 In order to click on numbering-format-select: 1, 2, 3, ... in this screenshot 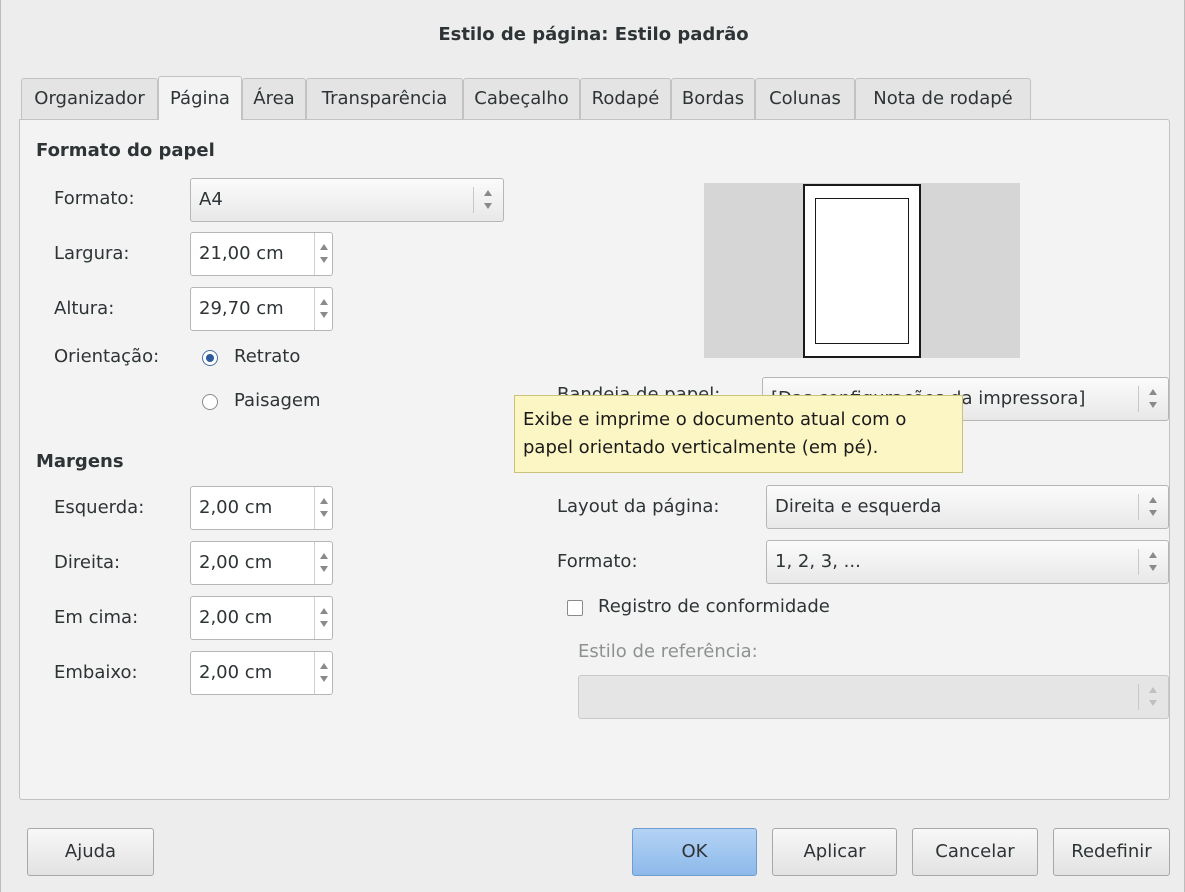, I will do `click(967, 562)`.